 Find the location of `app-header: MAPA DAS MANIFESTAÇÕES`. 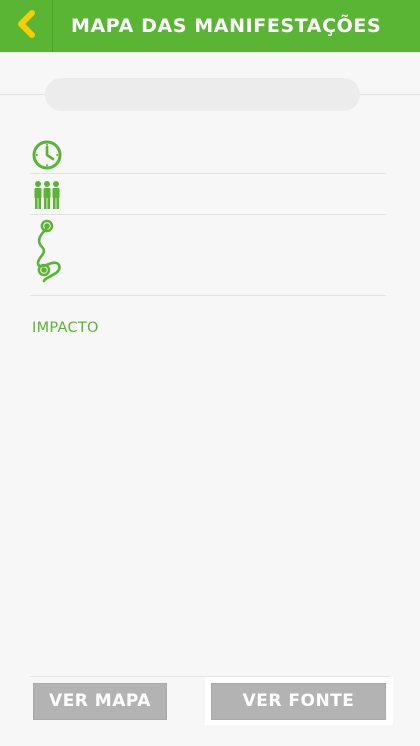

app-header: MAPA DAS MANIFESTAÇÕES is located at coordinates (210, 26).